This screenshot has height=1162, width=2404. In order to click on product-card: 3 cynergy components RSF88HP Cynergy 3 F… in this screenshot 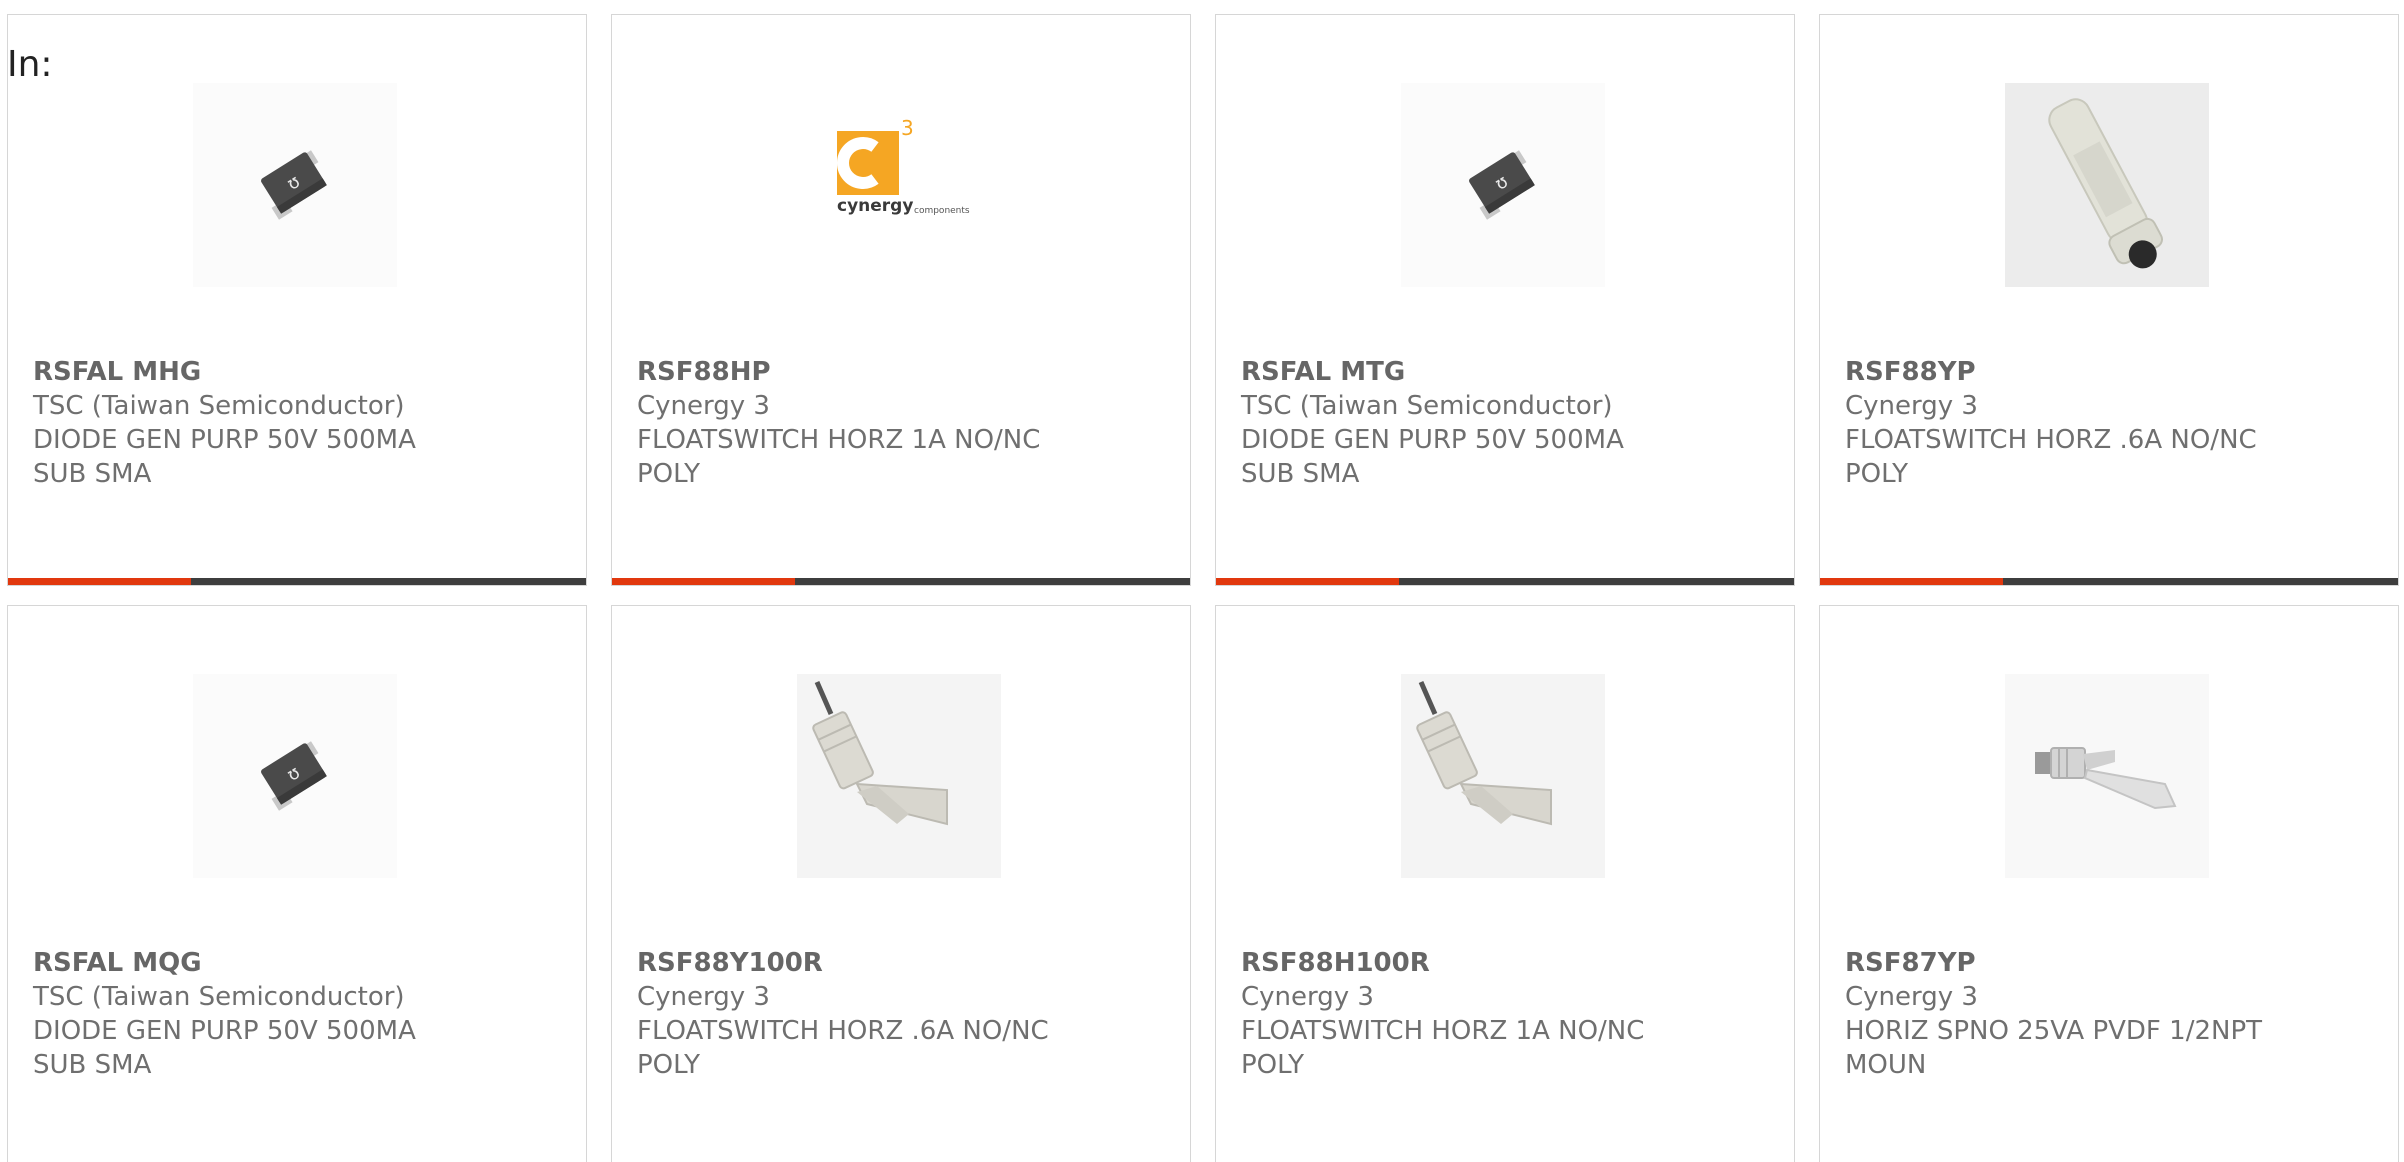, I will do `click(901, 300)`.